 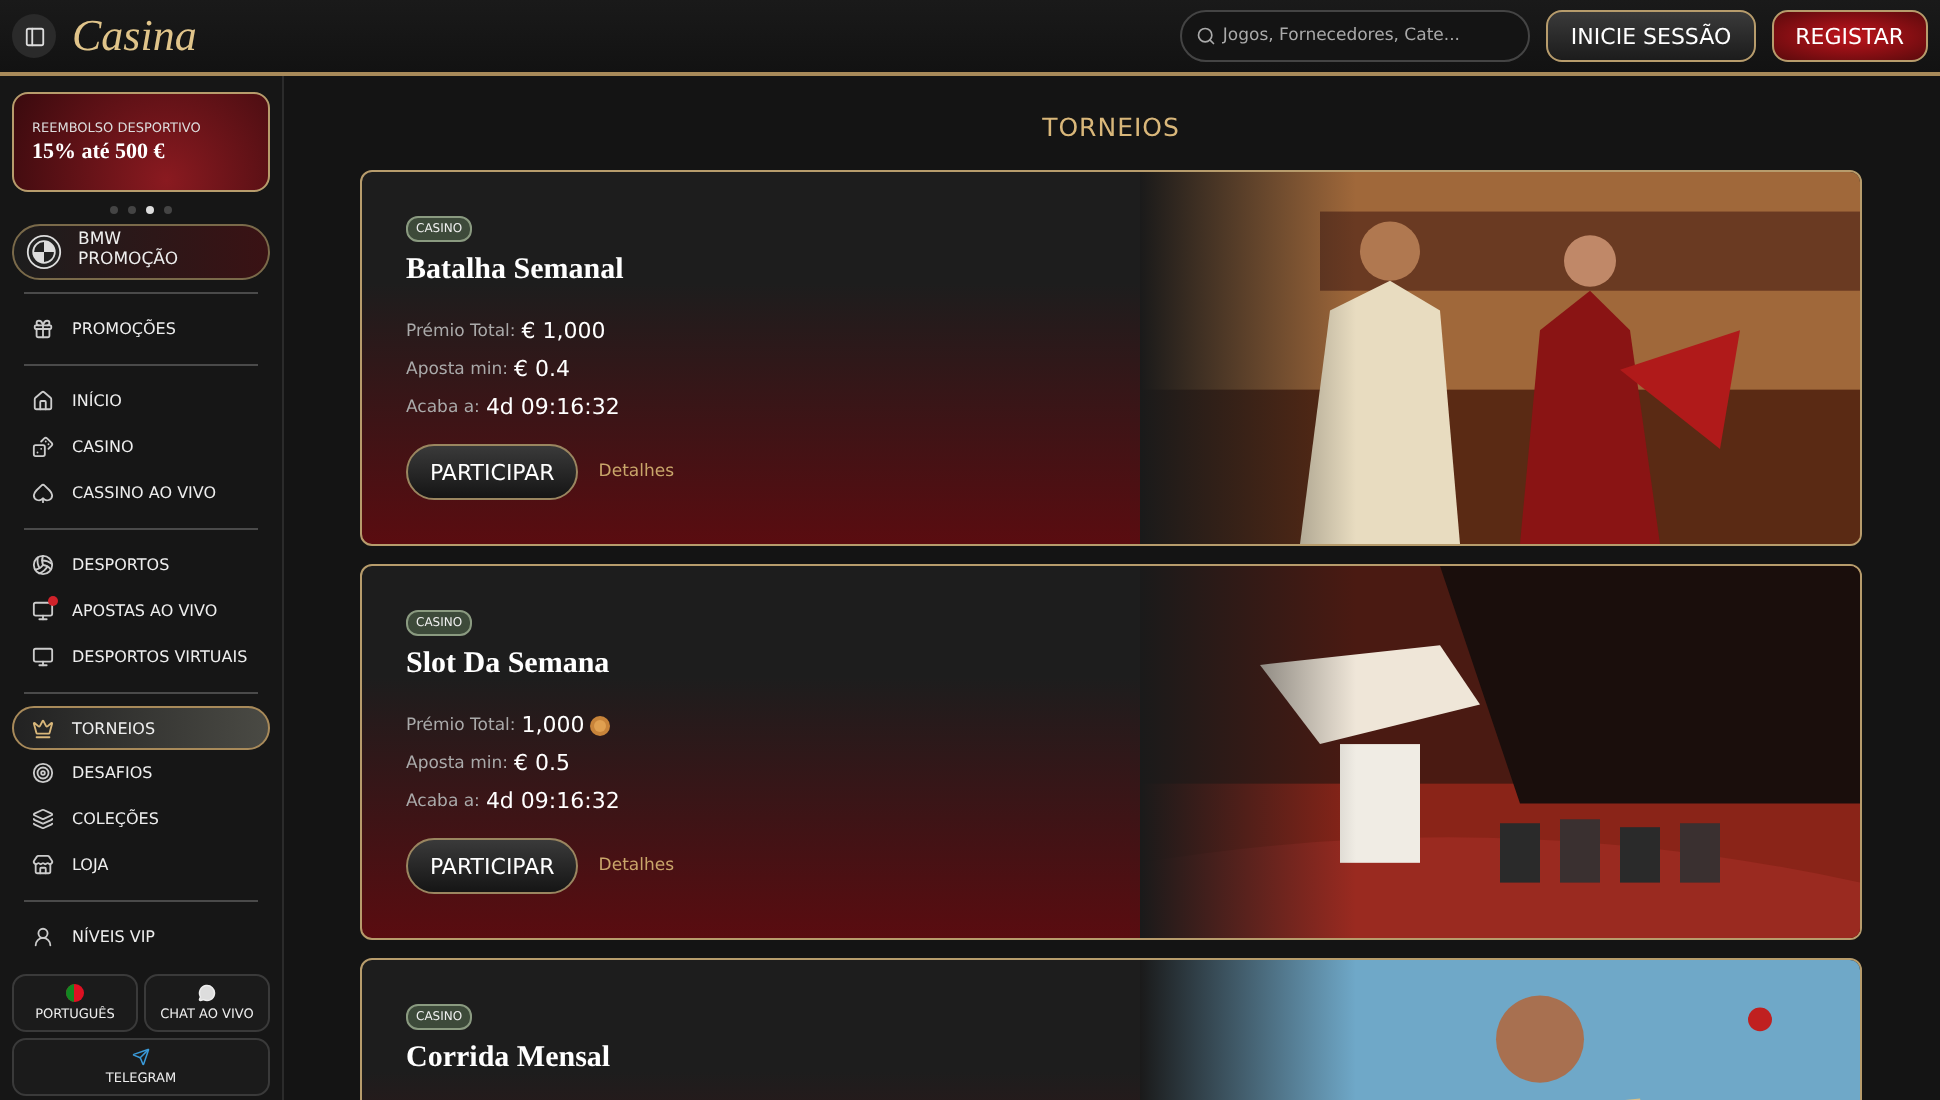 I want to click on roundel-icon, so click(x=44, y=252).